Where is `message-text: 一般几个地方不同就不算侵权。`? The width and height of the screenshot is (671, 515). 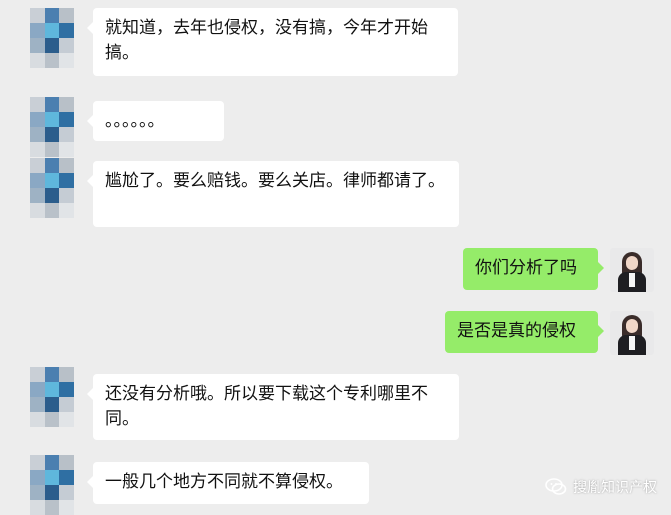
message-text: 一般几个地方不同就不算侵权。 is located at coordinates (224, 482).